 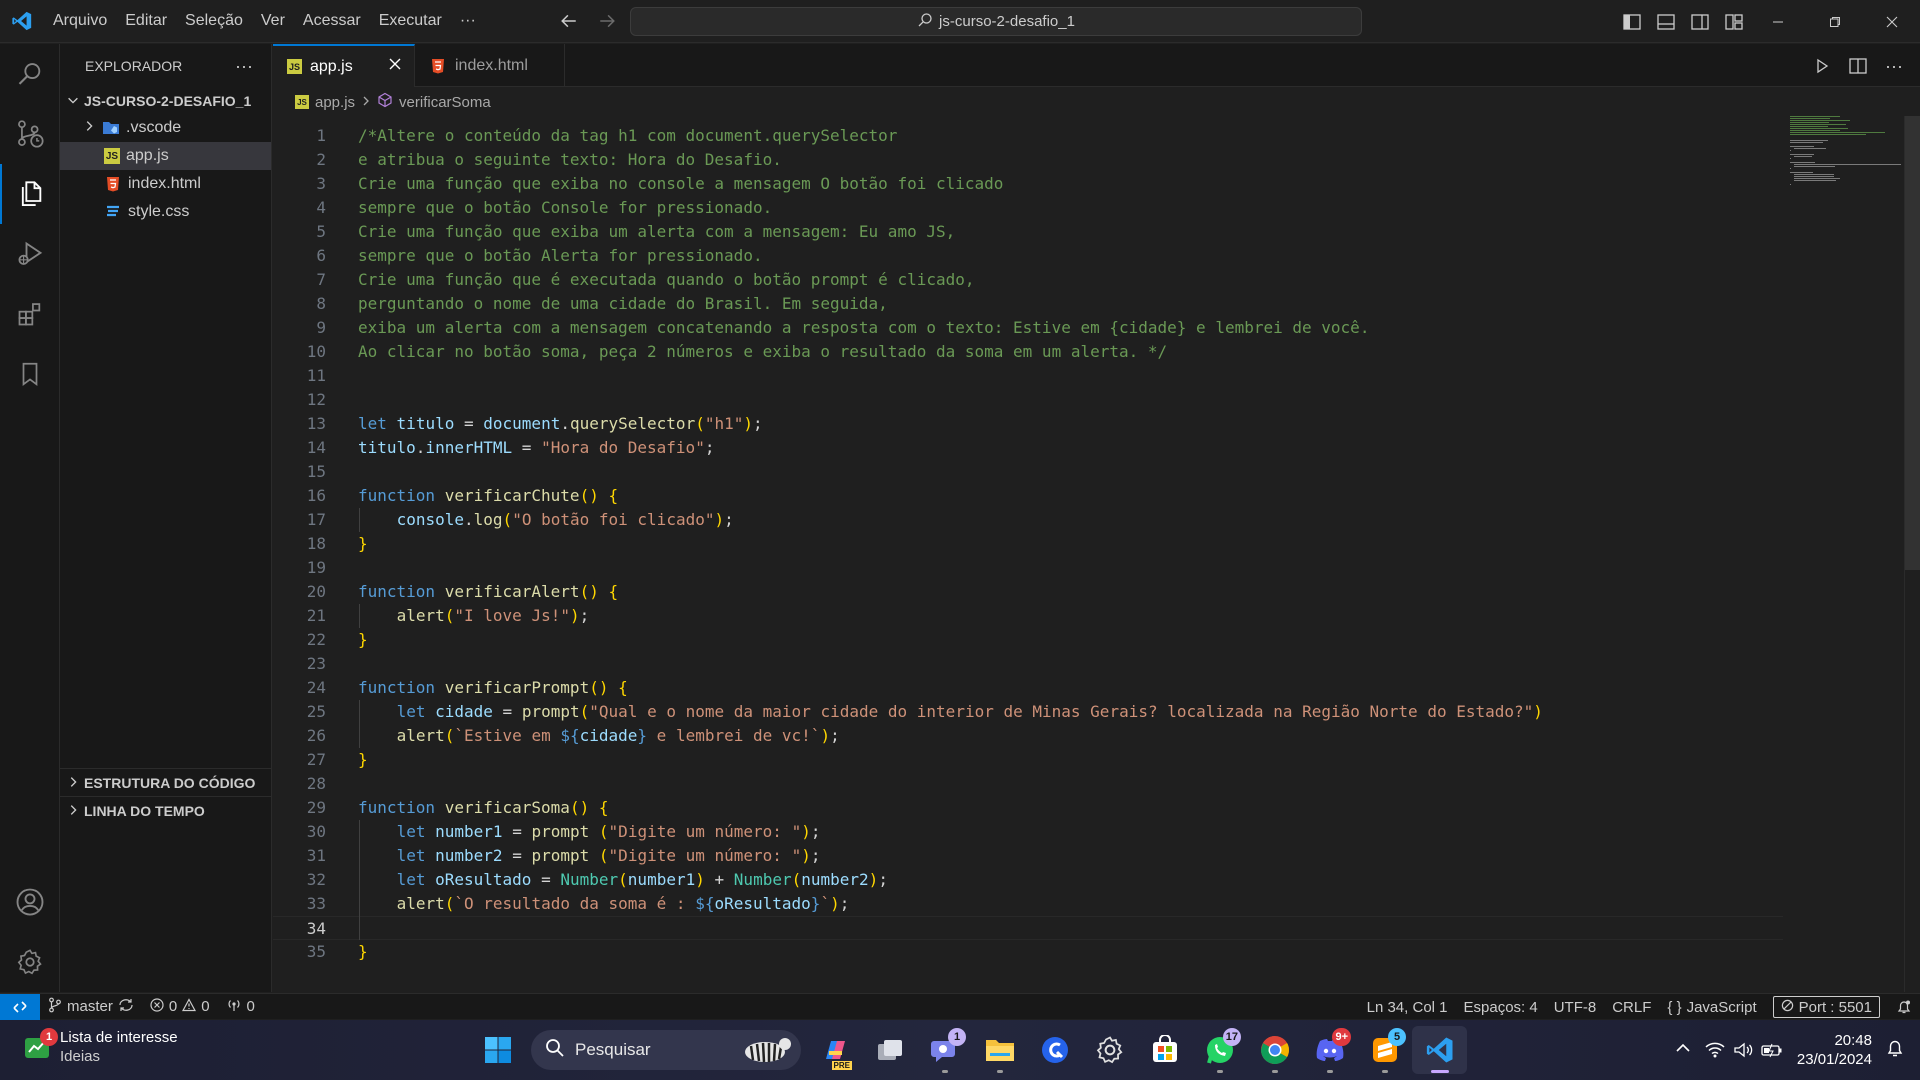 I want to click on more-actions-icon: ···, so click(x=1894, y=66).